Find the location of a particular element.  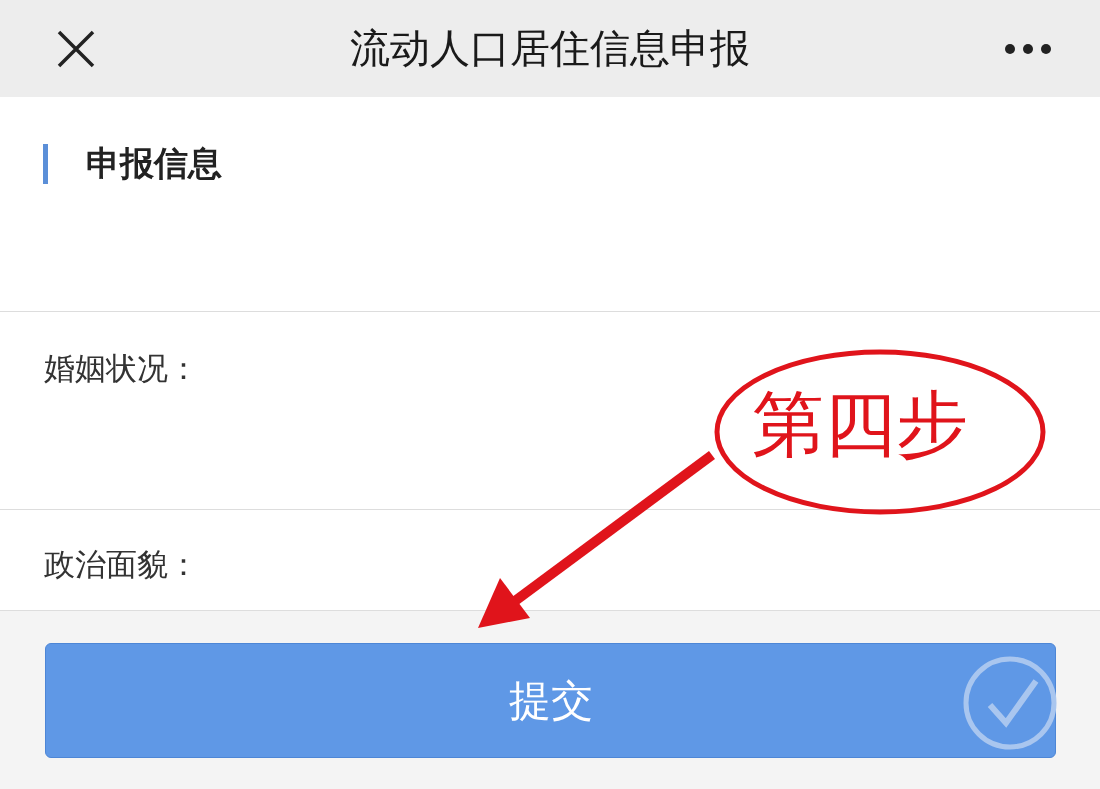

more-icon is located at coordinates (1028, 48).